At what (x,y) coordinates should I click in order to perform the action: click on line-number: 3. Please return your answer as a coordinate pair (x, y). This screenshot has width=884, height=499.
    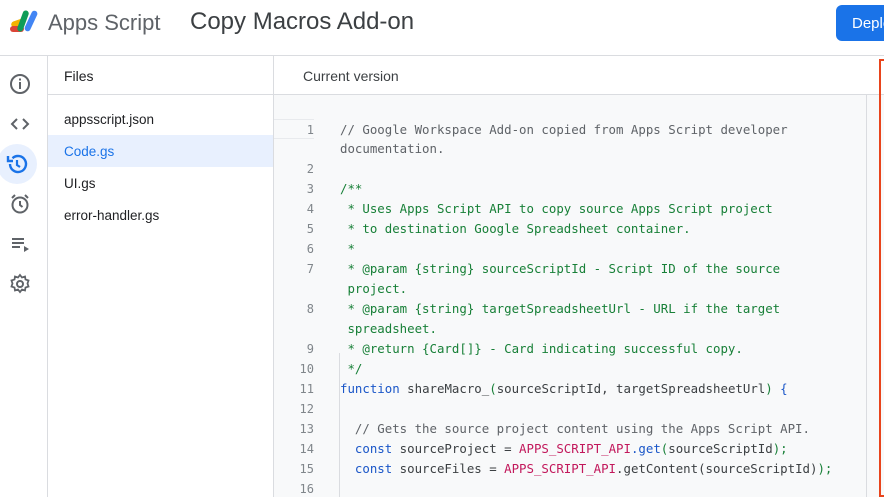
    Looking at the image, I should click on (310, 189).